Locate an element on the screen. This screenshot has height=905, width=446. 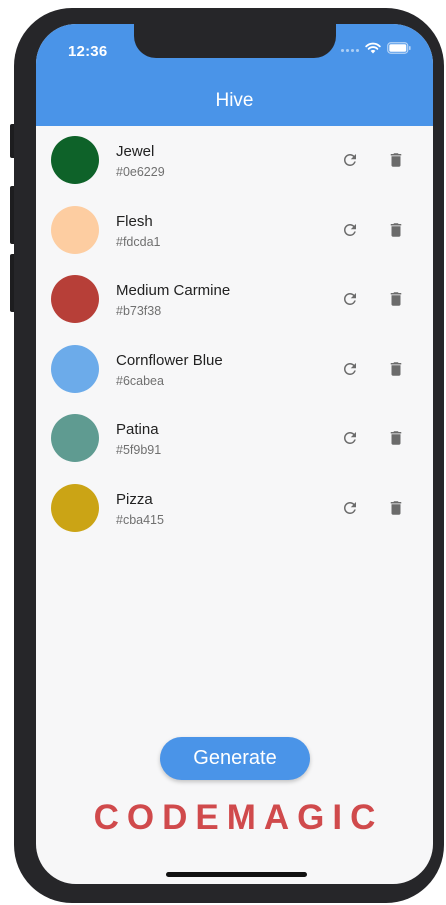
status-icons is located at coordinates (376, 50).